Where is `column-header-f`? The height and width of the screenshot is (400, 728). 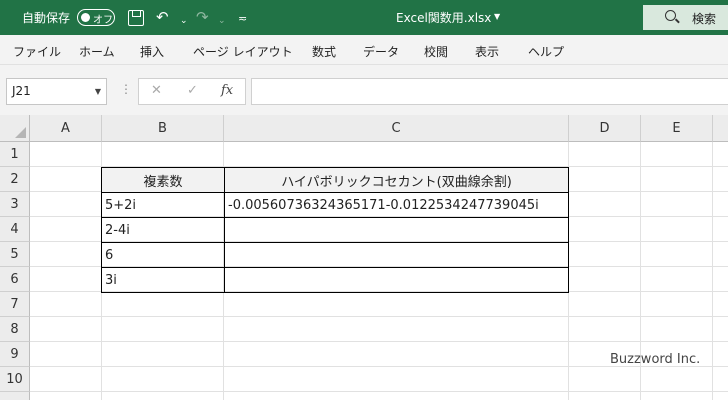
column-header-f is located at coordinates (720, 128).